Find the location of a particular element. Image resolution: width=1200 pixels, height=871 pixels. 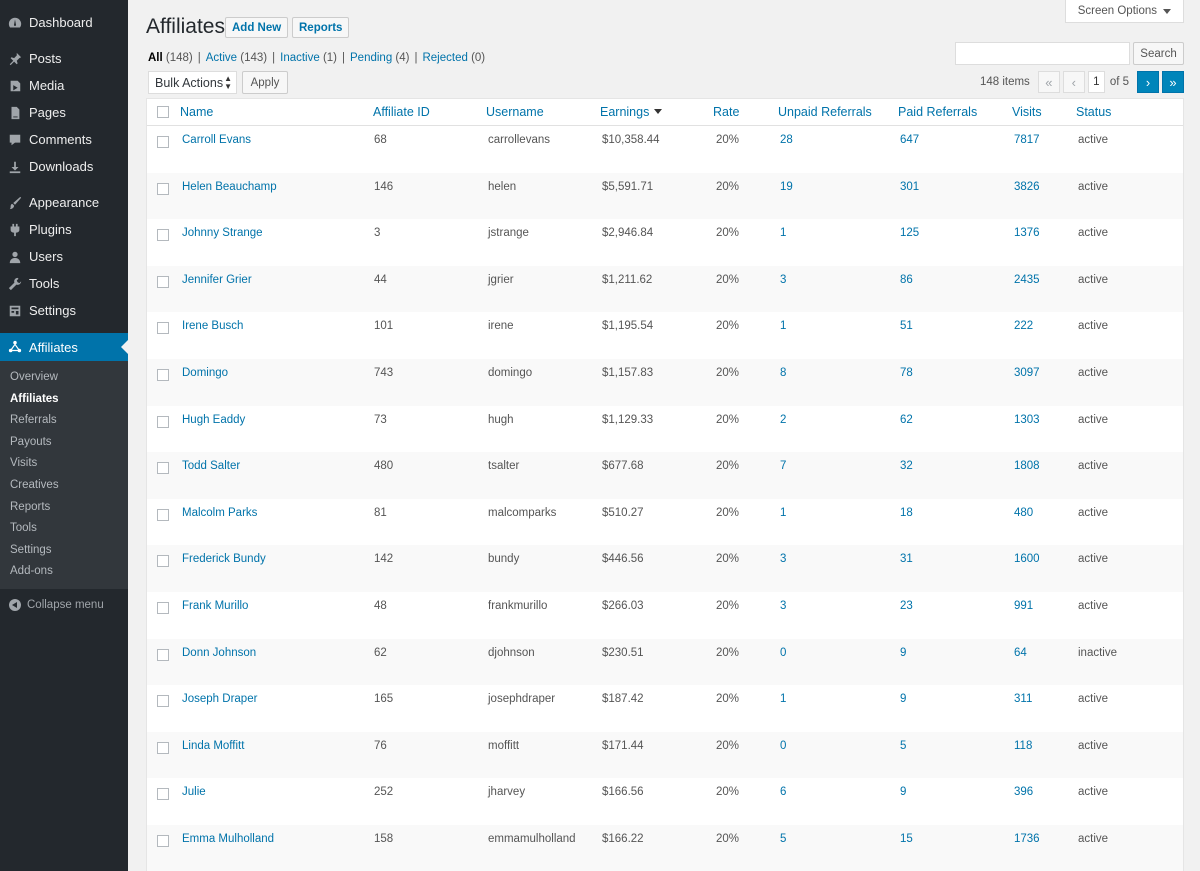

sidebar-item-media: Media is located at coordinates (64, 85).